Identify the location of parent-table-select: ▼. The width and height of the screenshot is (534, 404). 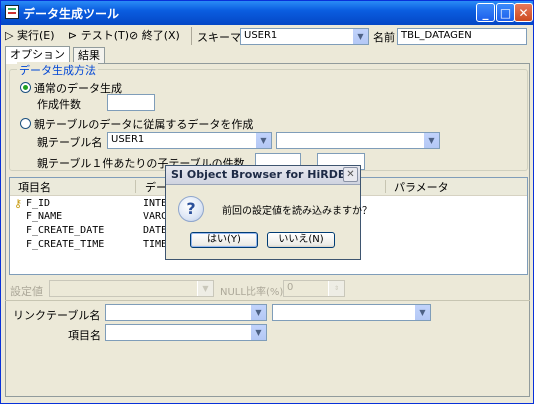
(358, 140).